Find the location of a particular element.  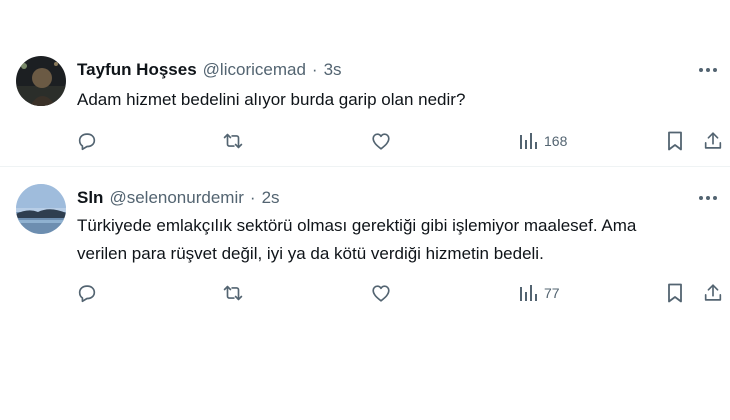

views-button: 77 is located at coordinates (539, 293).